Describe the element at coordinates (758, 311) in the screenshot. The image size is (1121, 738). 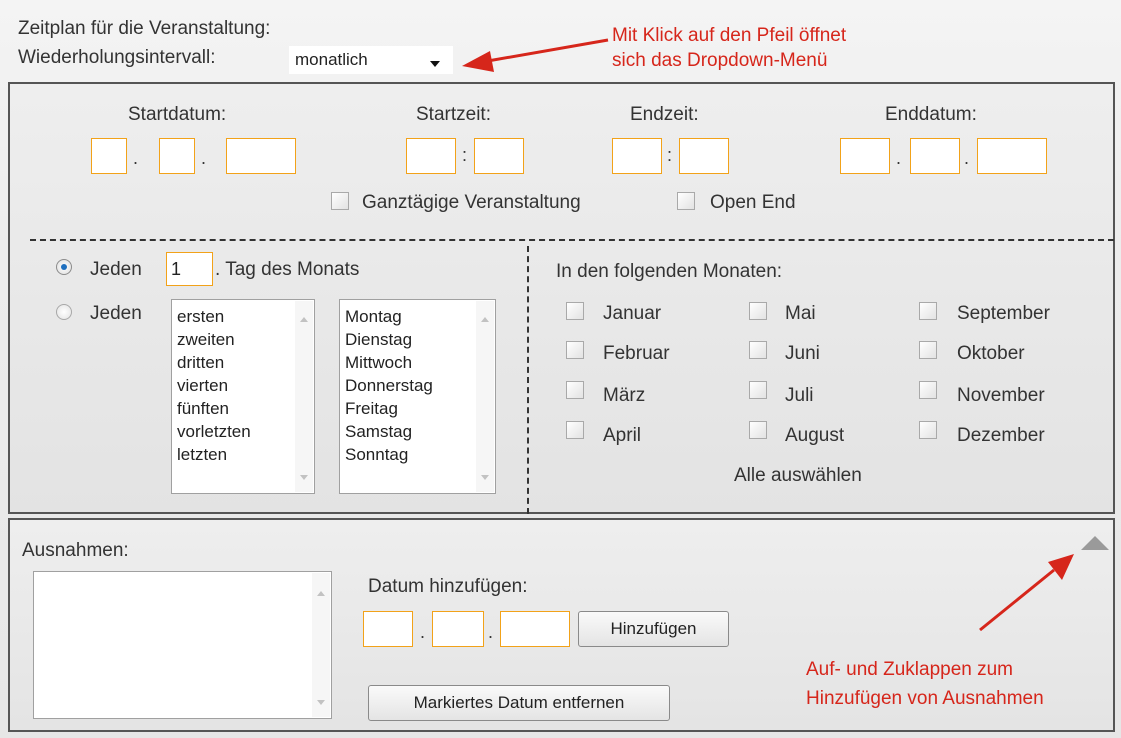
I see `month-checkbox-mai` at that location.